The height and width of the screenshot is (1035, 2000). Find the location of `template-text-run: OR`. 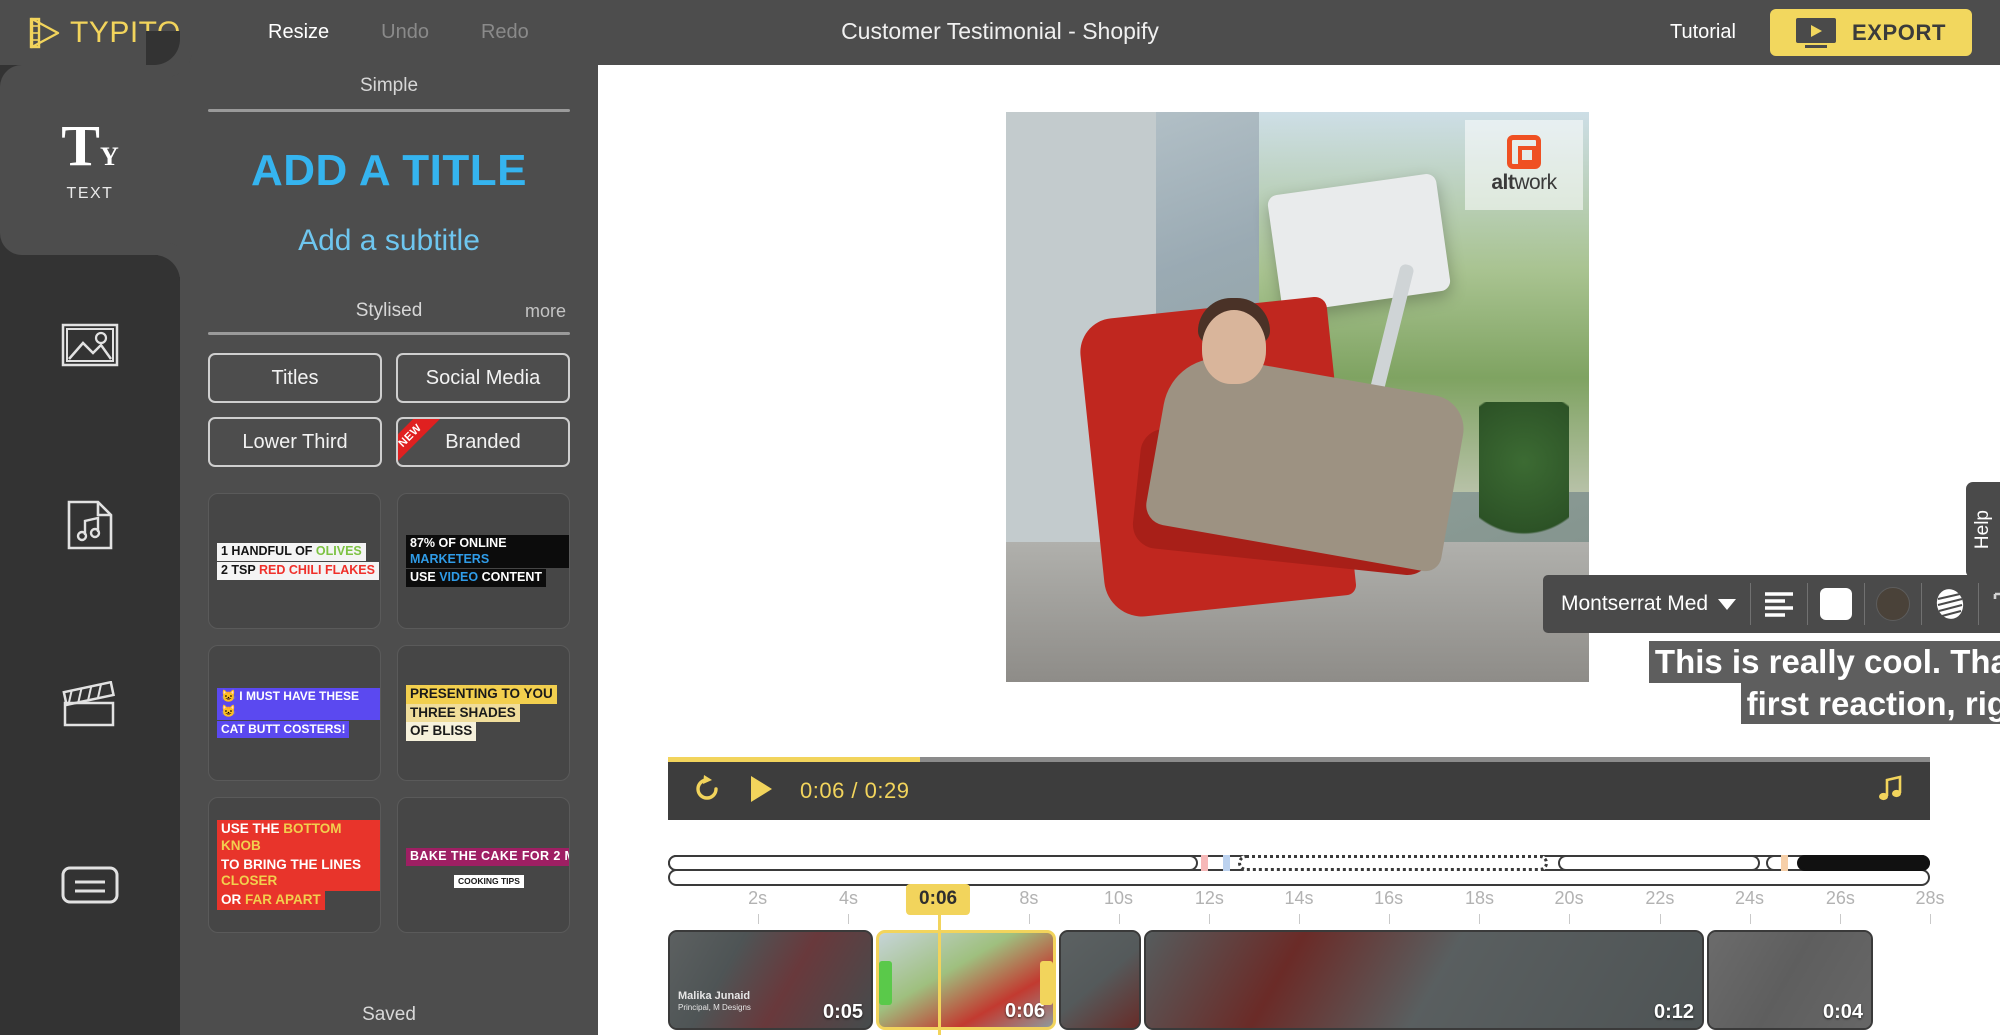

template-text-run: OR is located at coordinates (233, 900).